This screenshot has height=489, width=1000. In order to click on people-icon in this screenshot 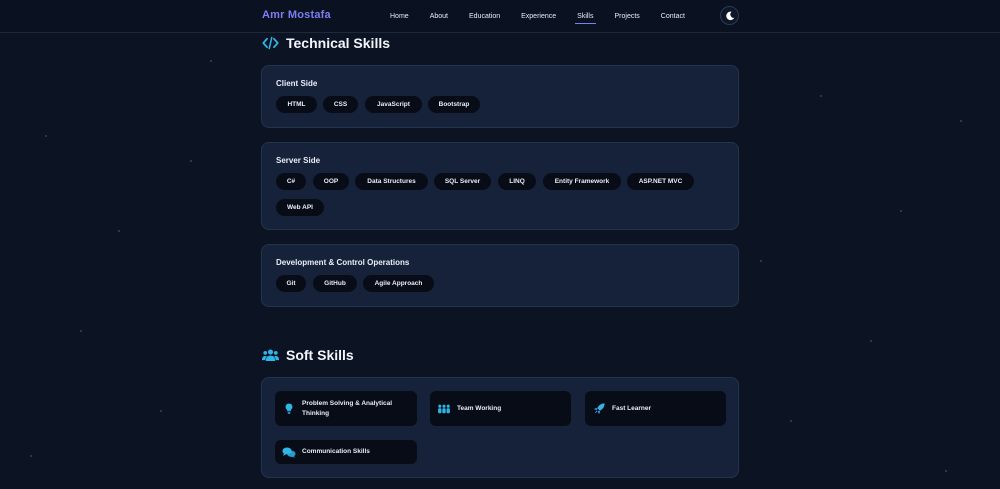, I will do `click(444, 409)`.